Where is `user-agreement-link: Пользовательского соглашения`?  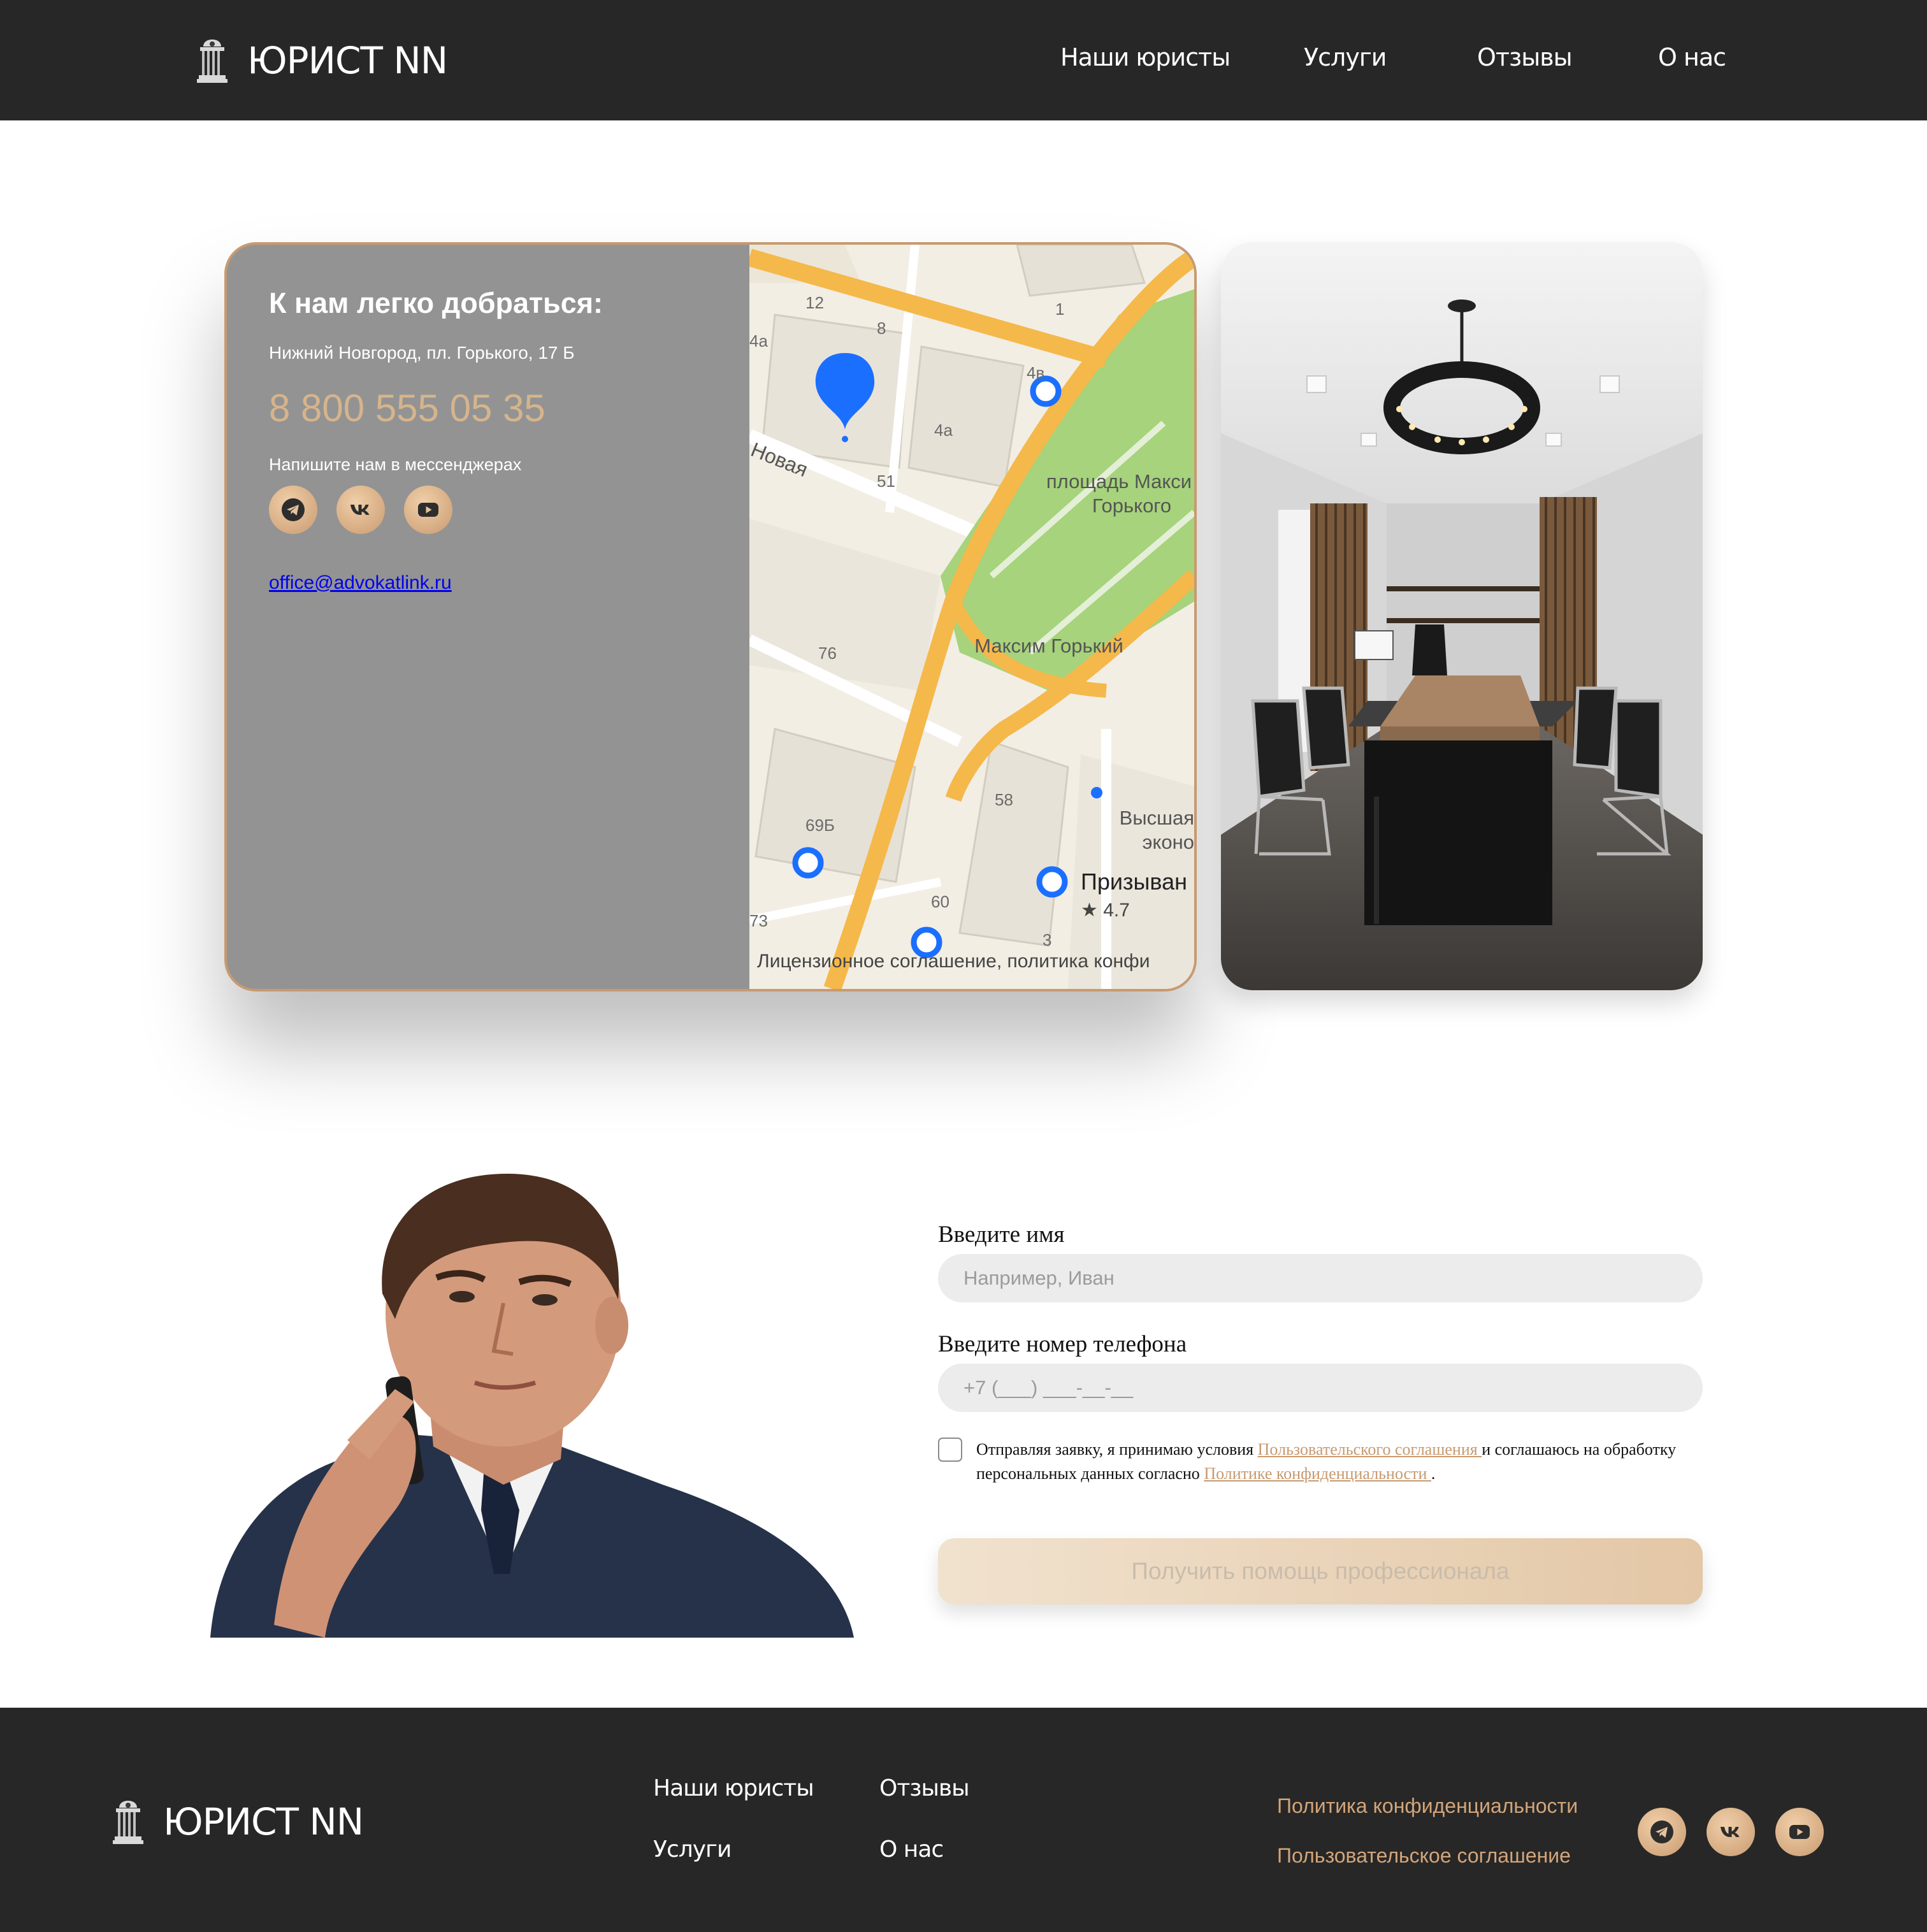
user-agreement-link: Пользовательского соглашения is located at coordinates (1370, 1449).